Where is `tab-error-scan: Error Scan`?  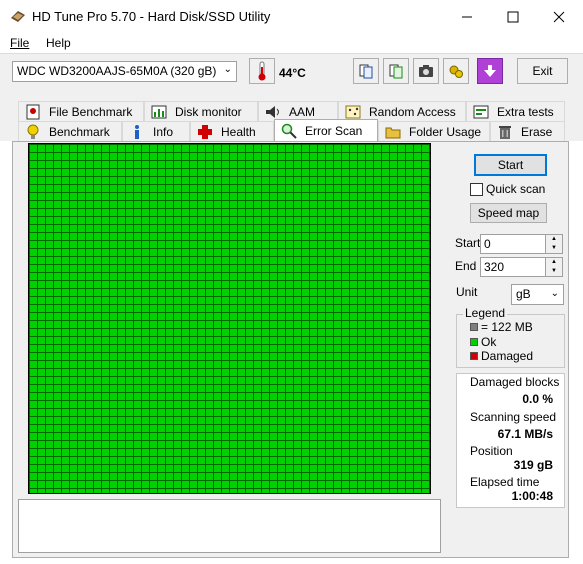
tab-error-scan: Error Scan is located at coordinates (326, 130).